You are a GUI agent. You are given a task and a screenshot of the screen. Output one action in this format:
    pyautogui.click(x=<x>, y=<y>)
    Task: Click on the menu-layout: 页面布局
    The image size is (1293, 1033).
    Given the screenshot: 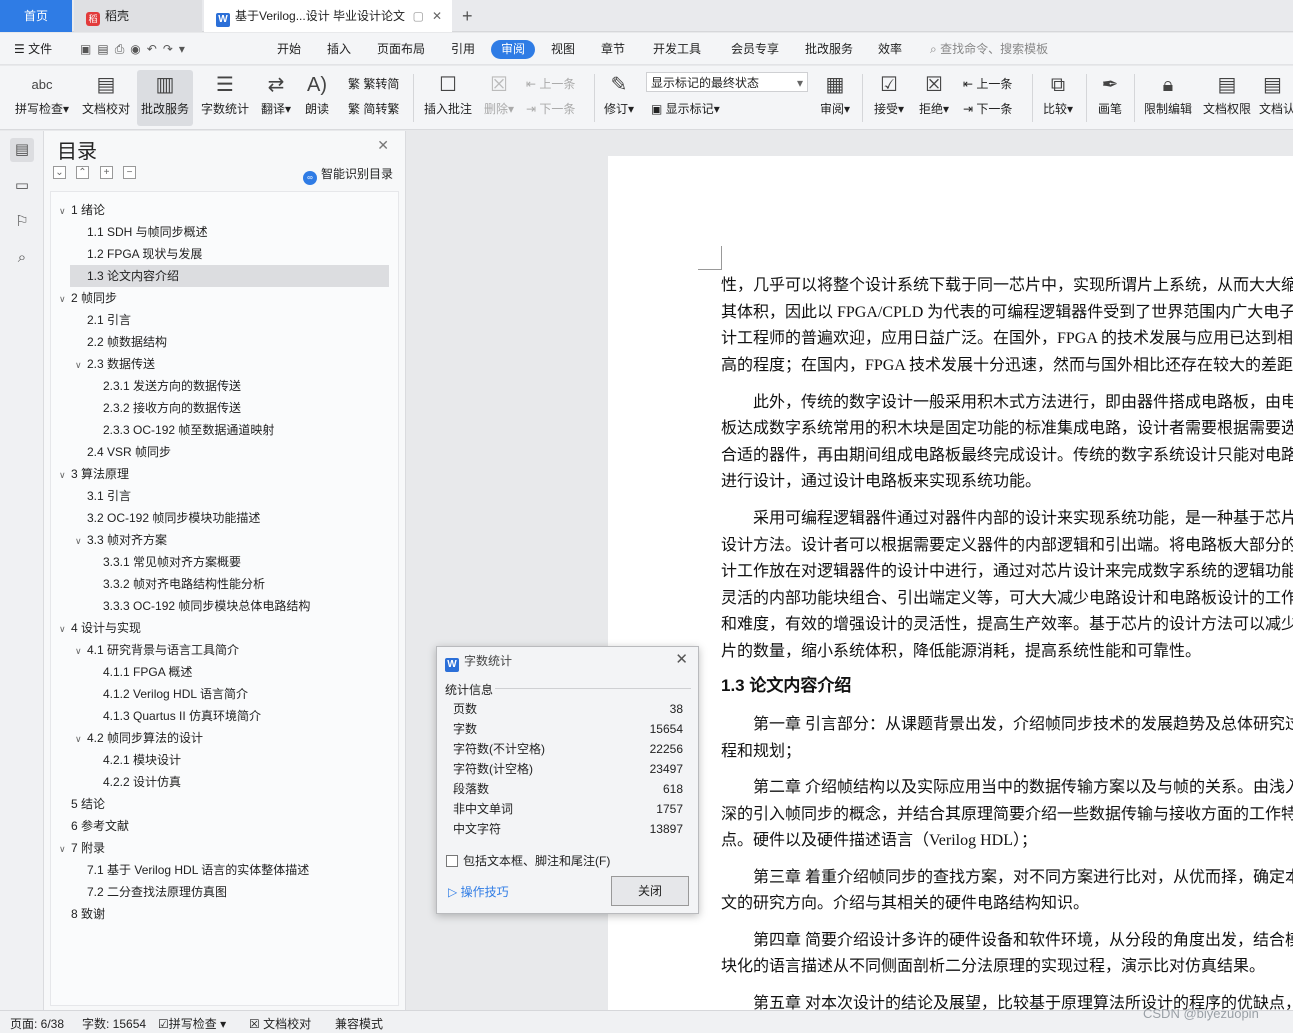 What is the action you would take?
    pyautogui.click(x=401, y=49)
    